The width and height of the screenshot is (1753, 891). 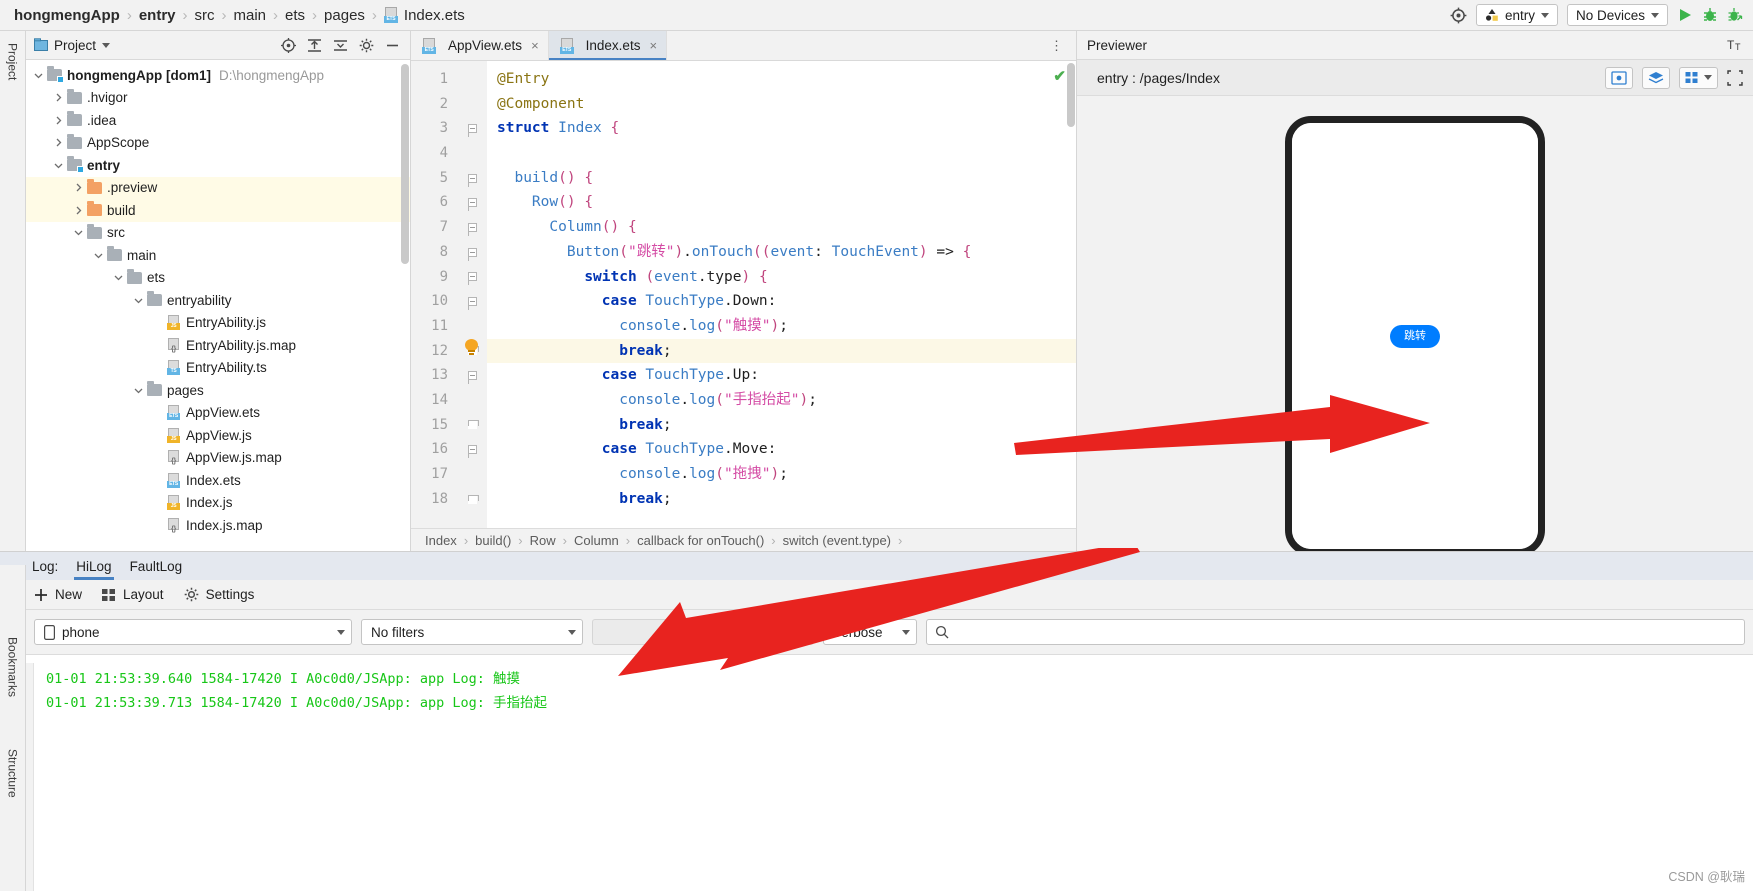 I want to click on breadcrumb-item-3: main, so click(x=250, y=15).